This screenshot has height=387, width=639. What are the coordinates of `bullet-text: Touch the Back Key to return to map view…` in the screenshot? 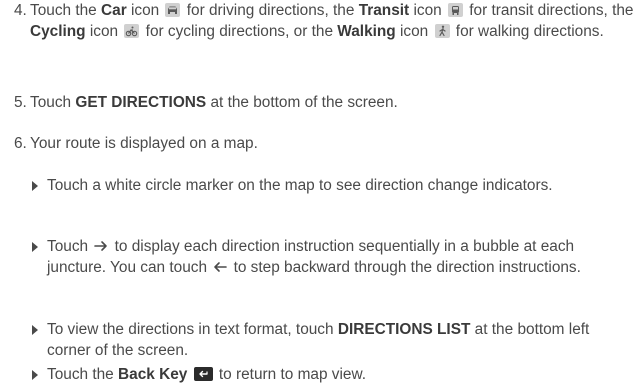 It's located at (339, 374).